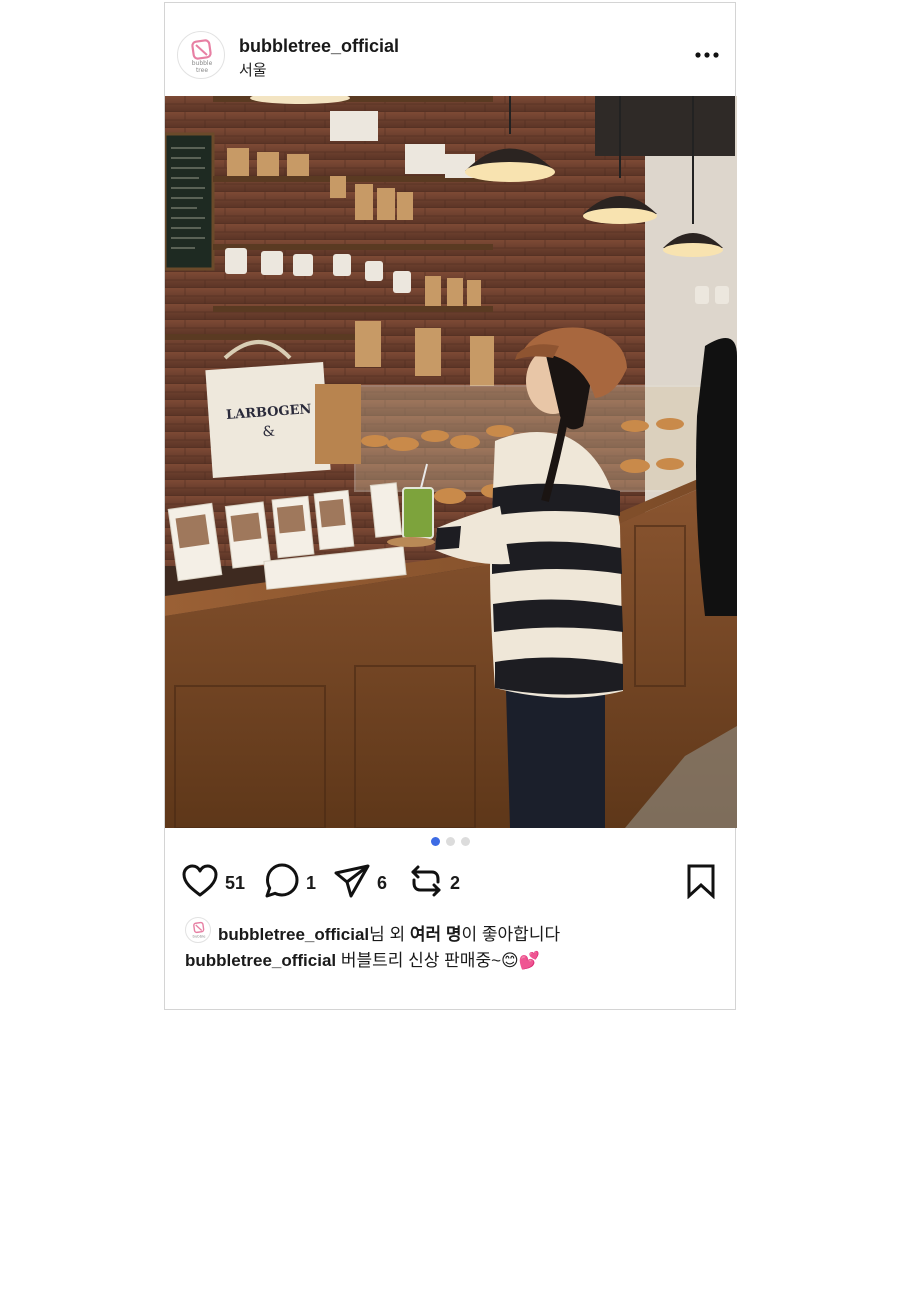 Image resolution: width=900 pixels, height=1308 pixels. What do you see at coordinates (253, 69) in the screenshot?
I see `post-location: 서울` at bounding box center [253, 69].